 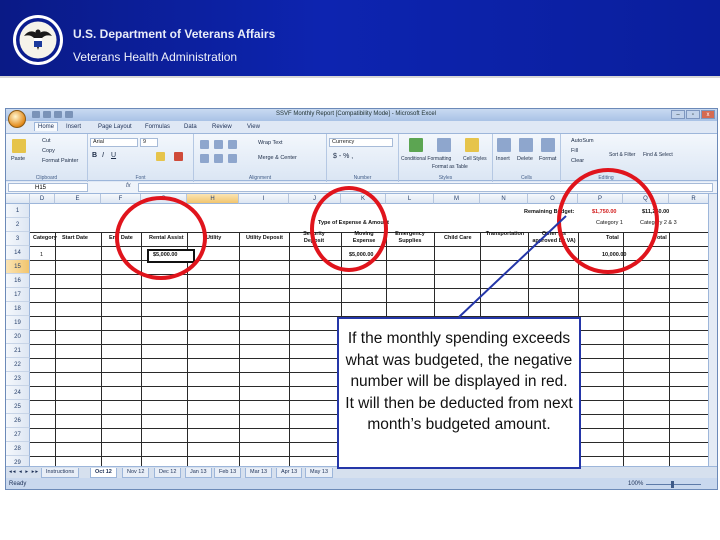 What do you see at coordinates (259, 473) in the screenshot?
I see `sheet-tab-mar-13: Mar 13` at bounding box center [259, 473].